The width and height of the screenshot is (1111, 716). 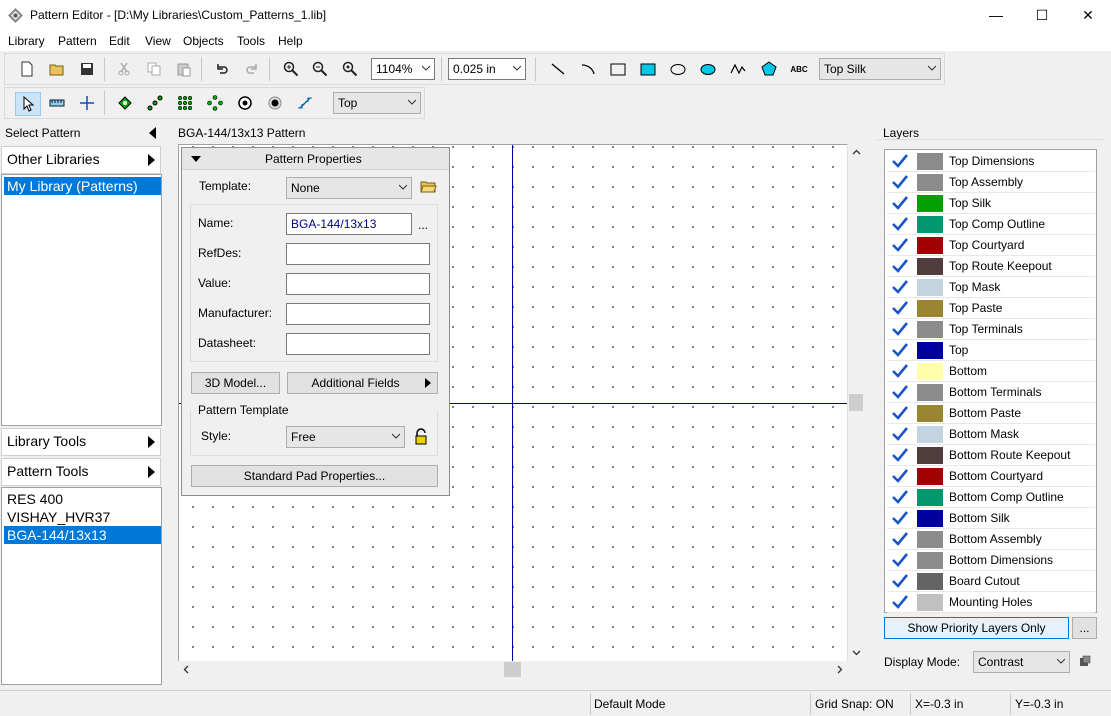 What do you see at coordinates (558, 69) in the screenshot?
I see `line-tool-icon` at bounding box center [558, 69].